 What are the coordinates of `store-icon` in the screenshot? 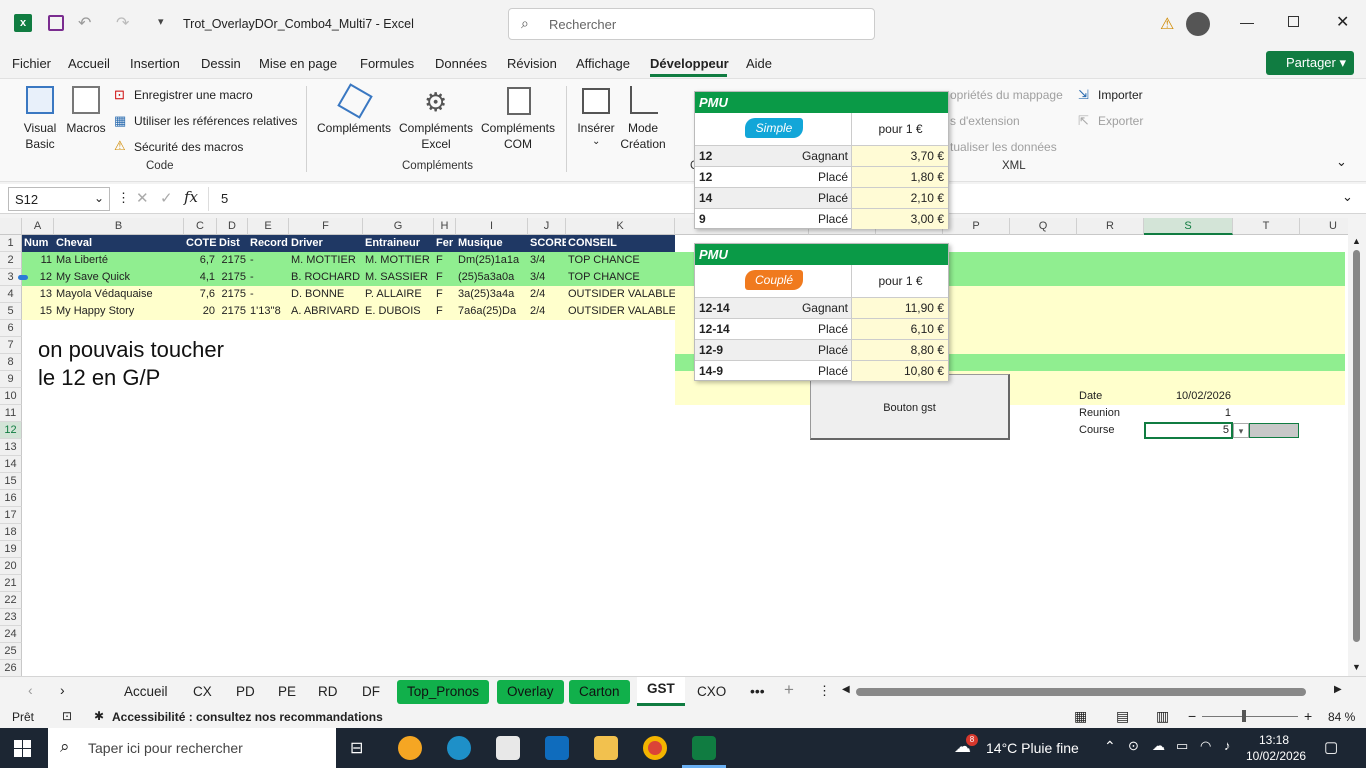 It's located at (508, 748).